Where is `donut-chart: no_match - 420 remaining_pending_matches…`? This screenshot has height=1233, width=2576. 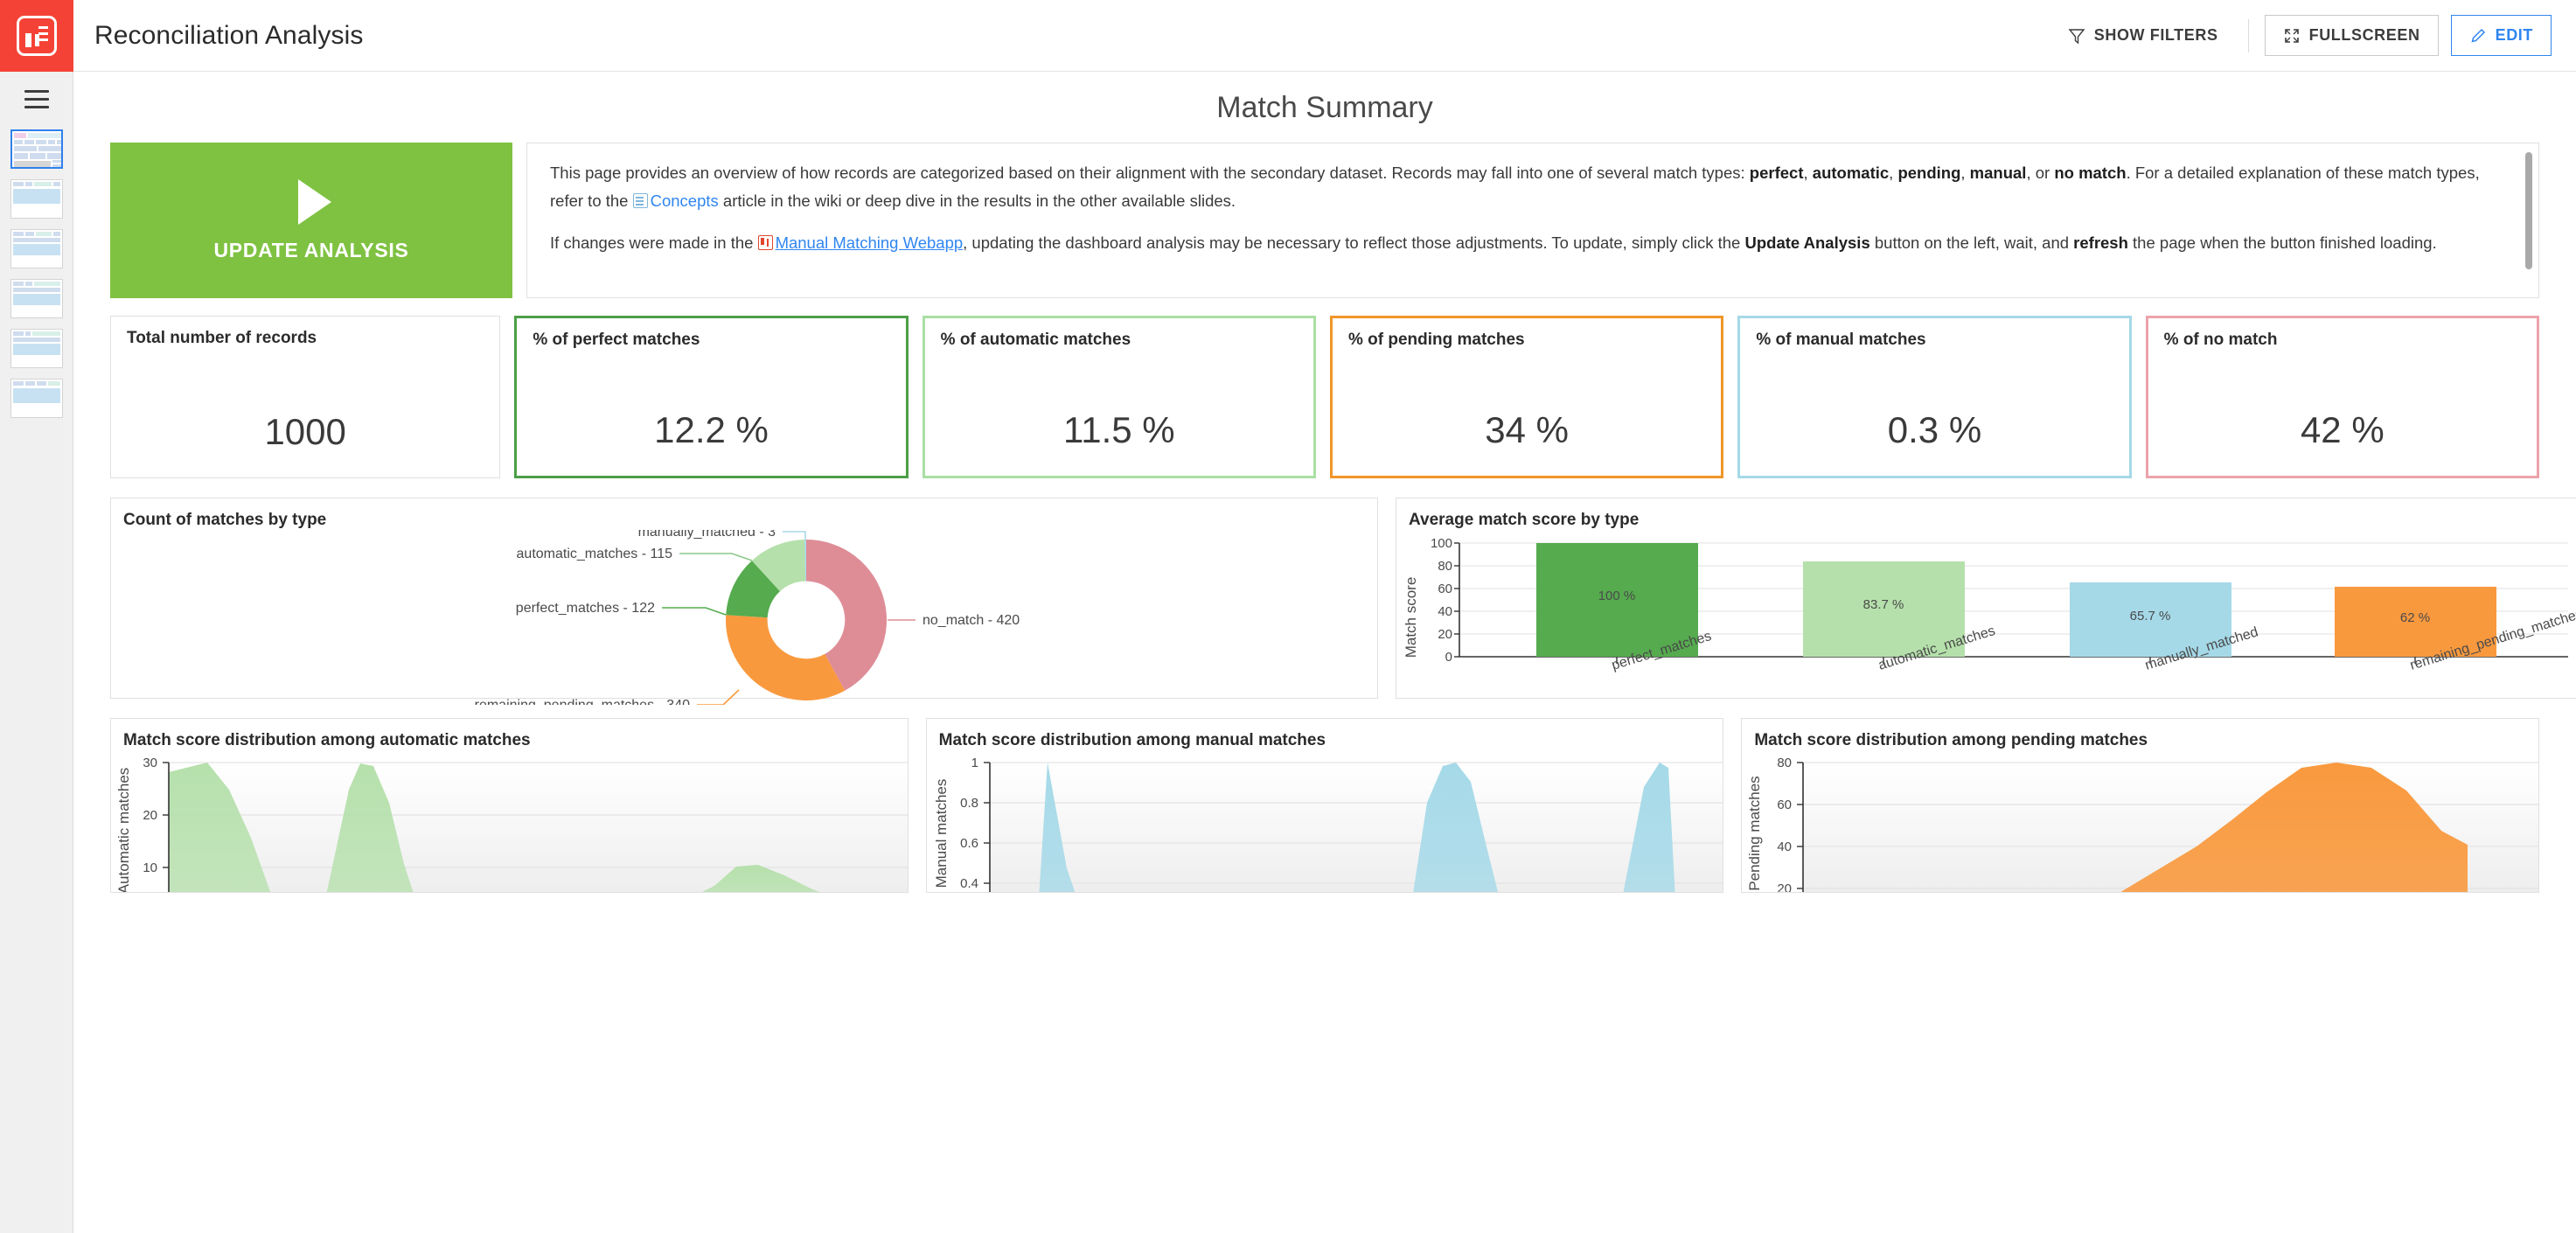 donut-chart: no_match - 420 remaining_pending_matches… is located at coordinates (744, 617).